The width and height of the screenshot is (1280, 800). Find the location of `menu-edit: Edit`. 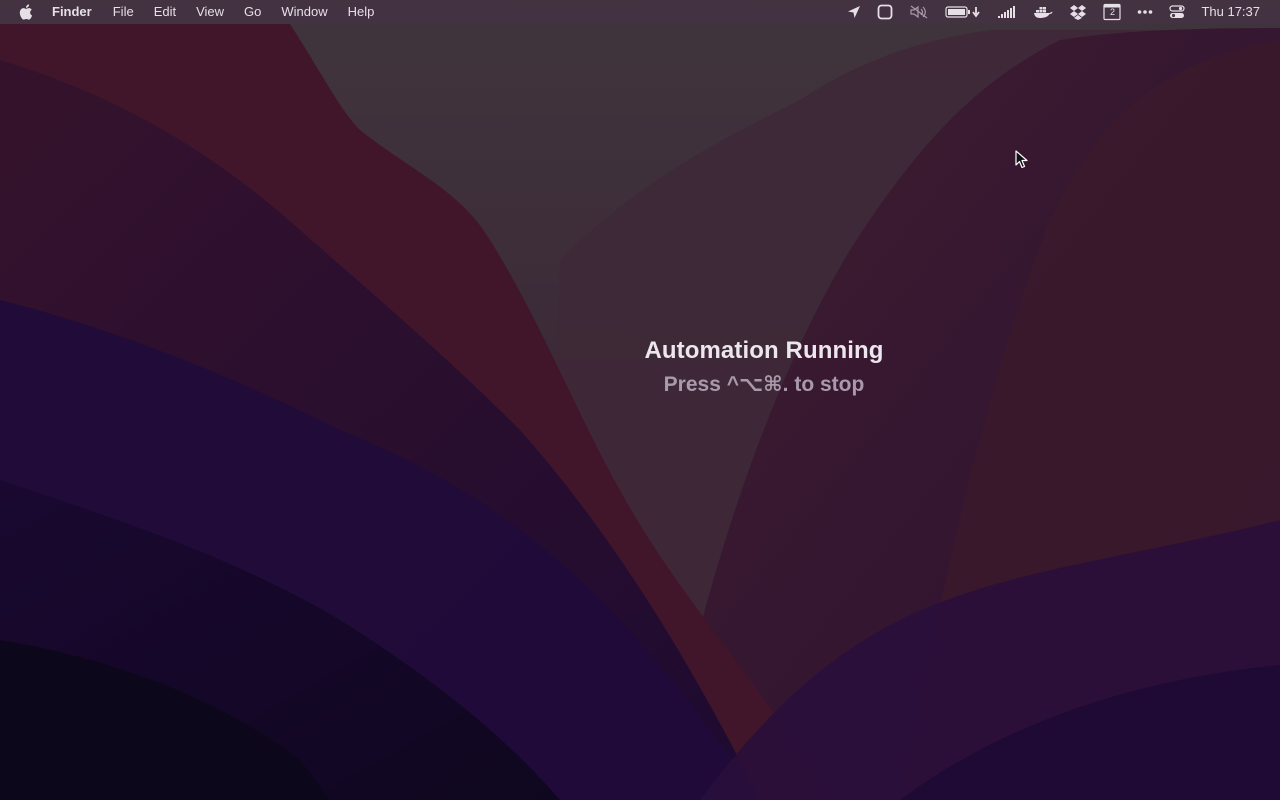

menu-edit: Edit is located at coordinates (165, 12).